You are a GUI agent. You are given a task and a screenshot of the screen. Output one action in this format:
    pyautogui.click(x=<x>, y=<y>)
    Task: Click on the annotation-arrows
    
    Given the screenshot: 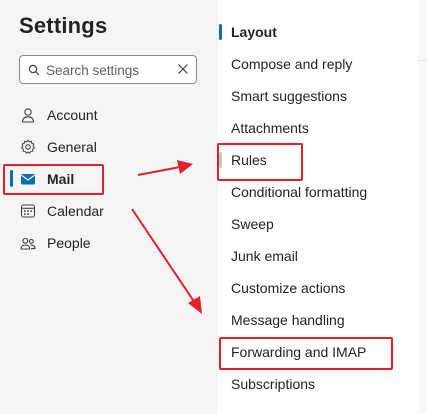 What is the action you would take?
    pyautogui.click(x=166, y=237)
    